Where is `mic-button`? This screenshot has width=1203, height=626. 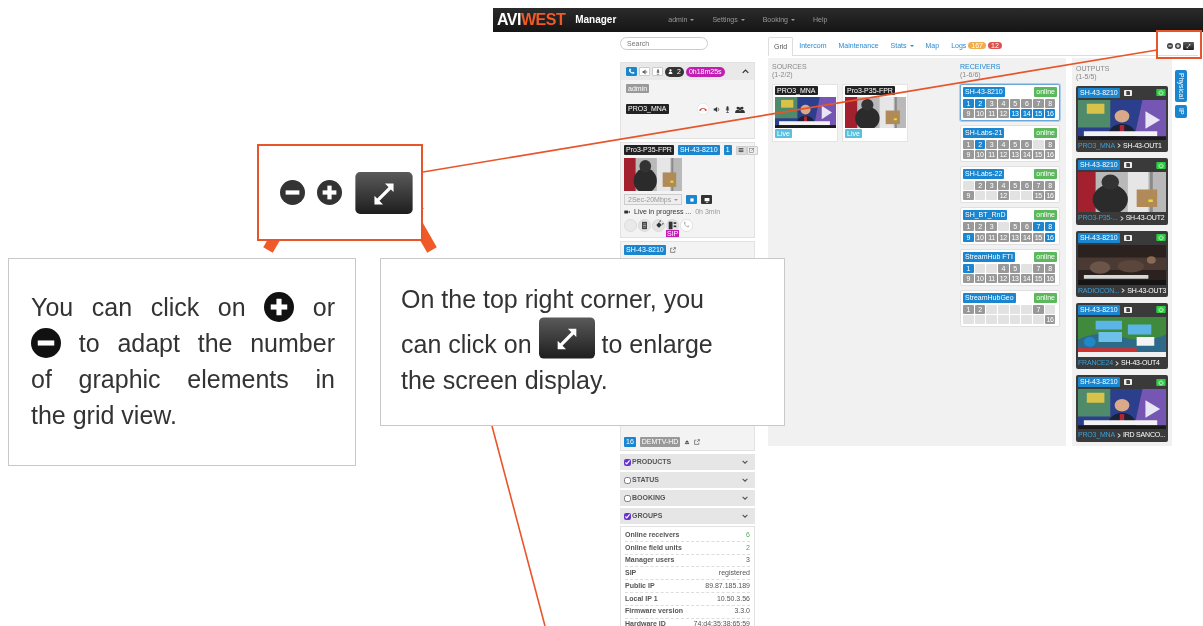
mic-button is located at coordinates (657, 71).